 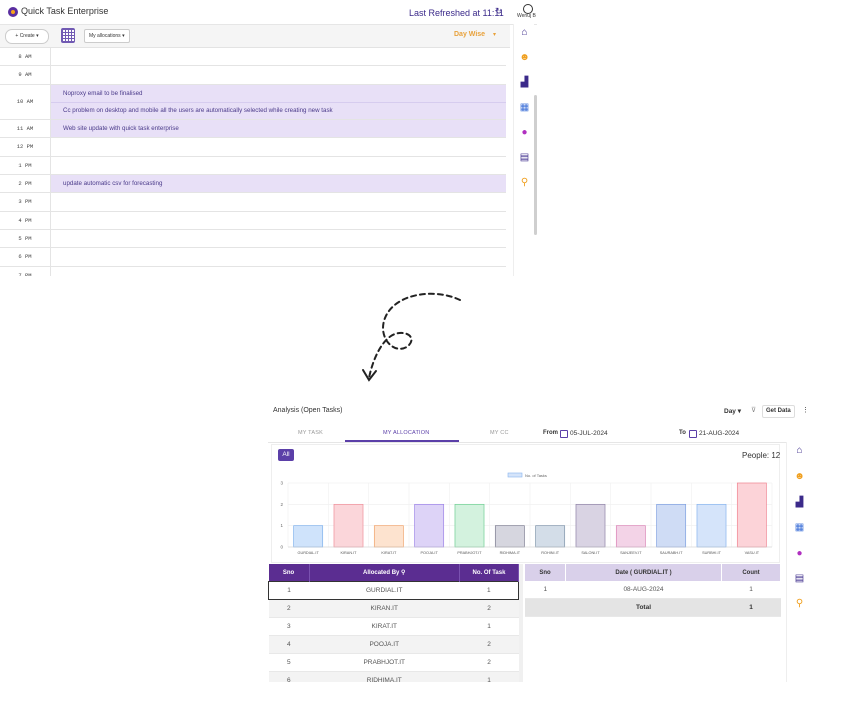 I want to click on table-row: 4 POOJA.IT 2, so click(x=393, y=644).